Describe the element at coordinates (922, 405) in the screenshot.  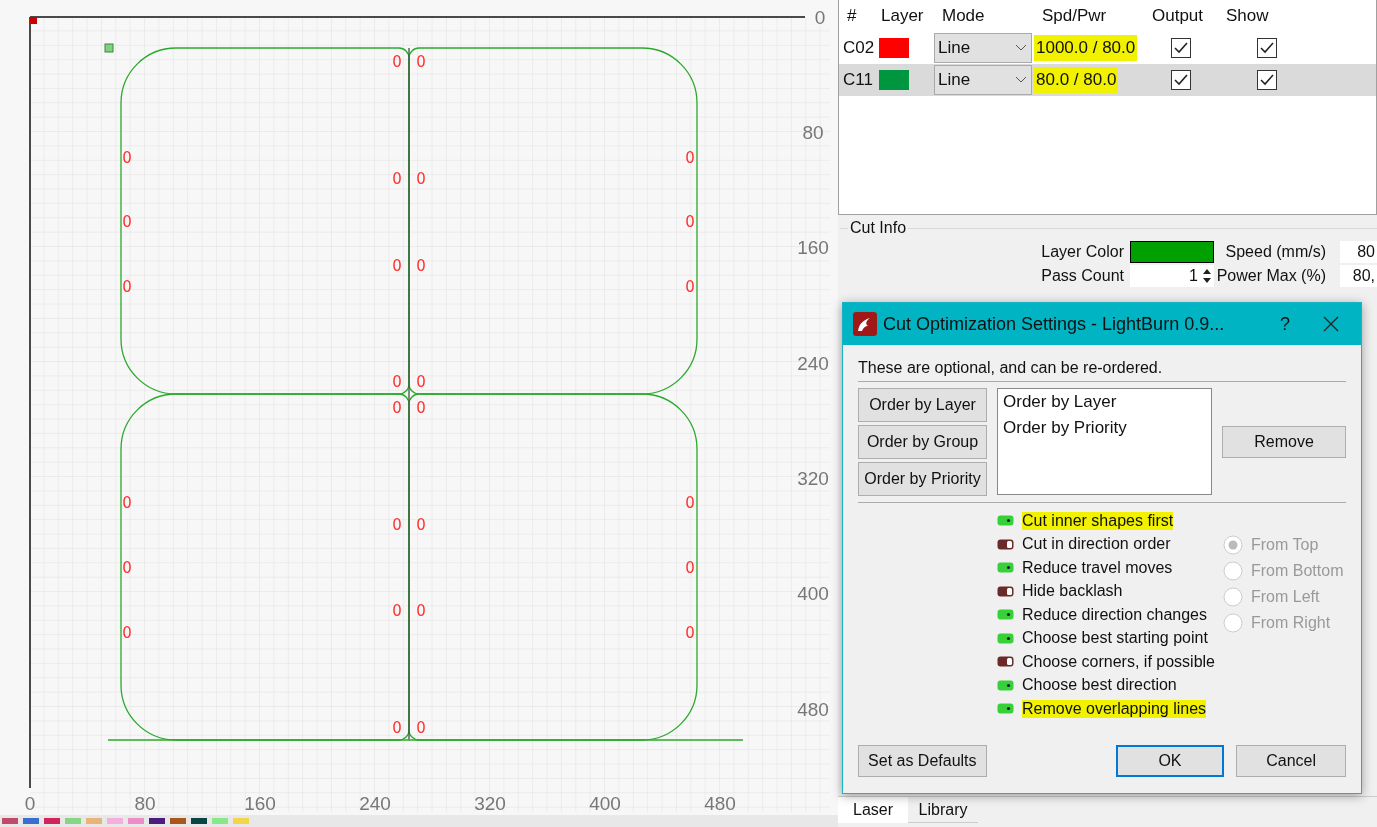
I see `order-button: Order by Layer` at that location.